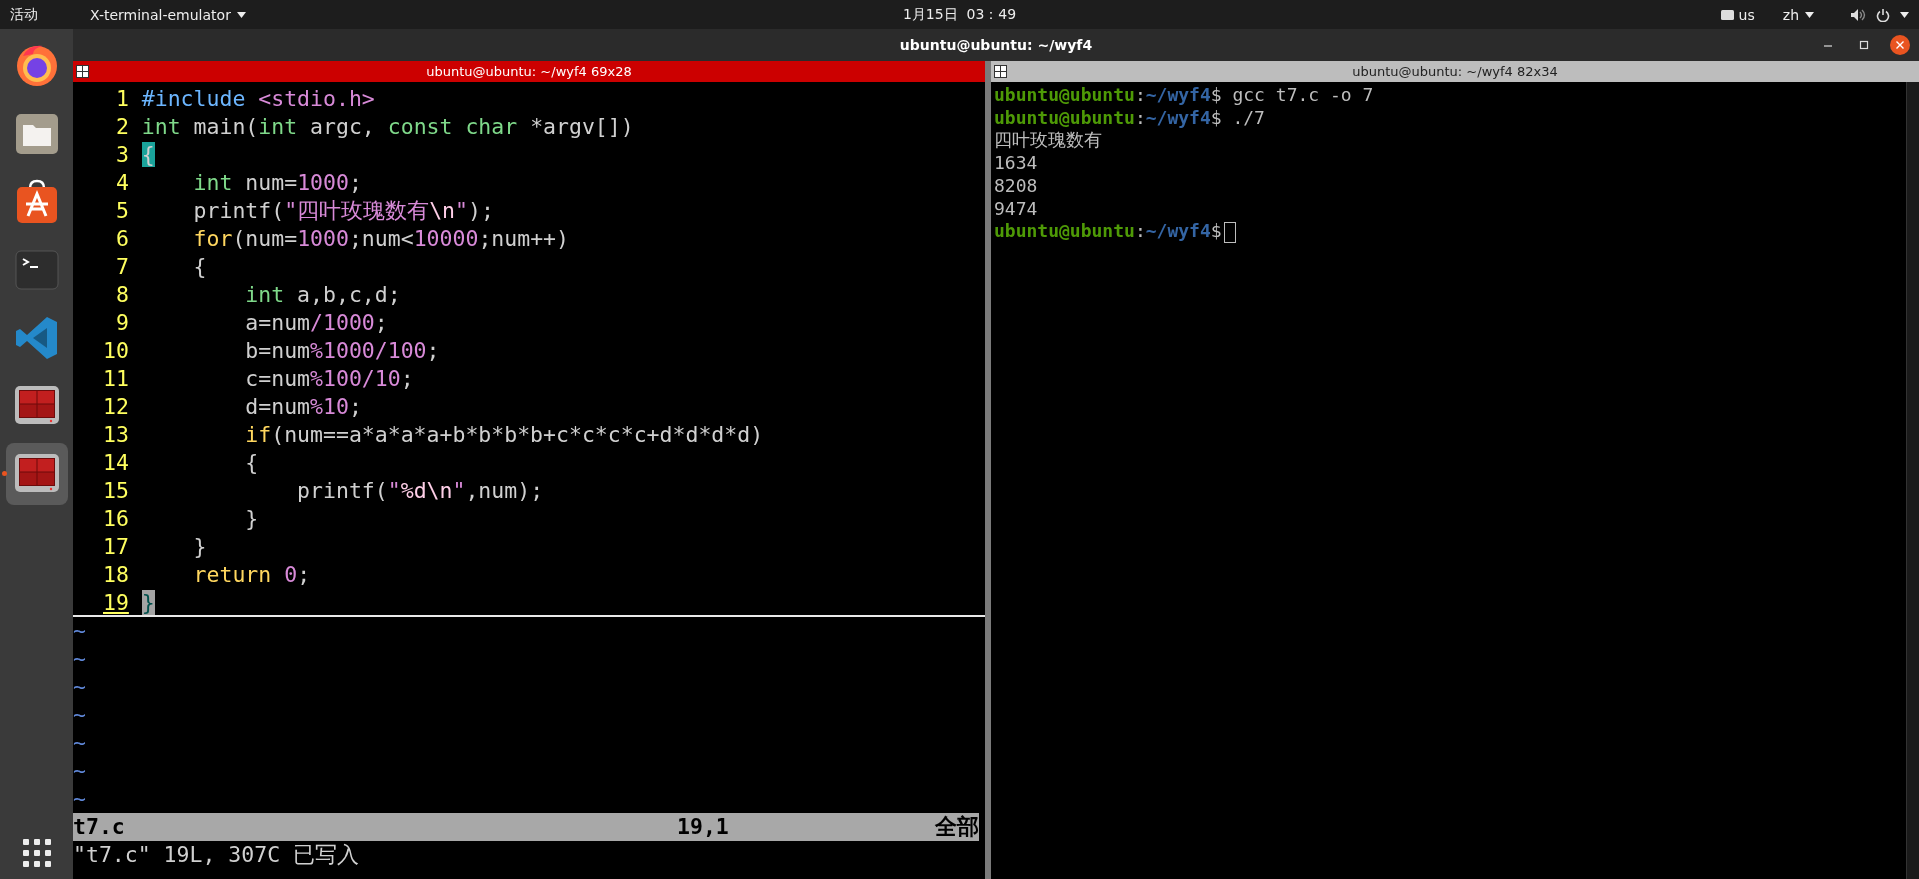 The height and width of the screenshot is (879, 1919). What do you see at coordinates (36, 853) in the screenshot?
I see `apps-grid-icon` at bounding box center [36, 853].